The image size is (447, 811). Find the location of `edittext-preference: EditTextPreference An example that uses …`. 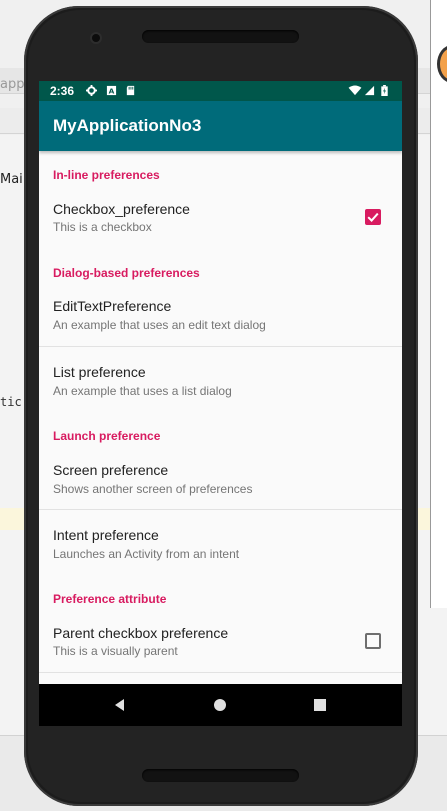

edittext-preference: EditTextPreference An example that uses … is located at coordinates (220, 315).